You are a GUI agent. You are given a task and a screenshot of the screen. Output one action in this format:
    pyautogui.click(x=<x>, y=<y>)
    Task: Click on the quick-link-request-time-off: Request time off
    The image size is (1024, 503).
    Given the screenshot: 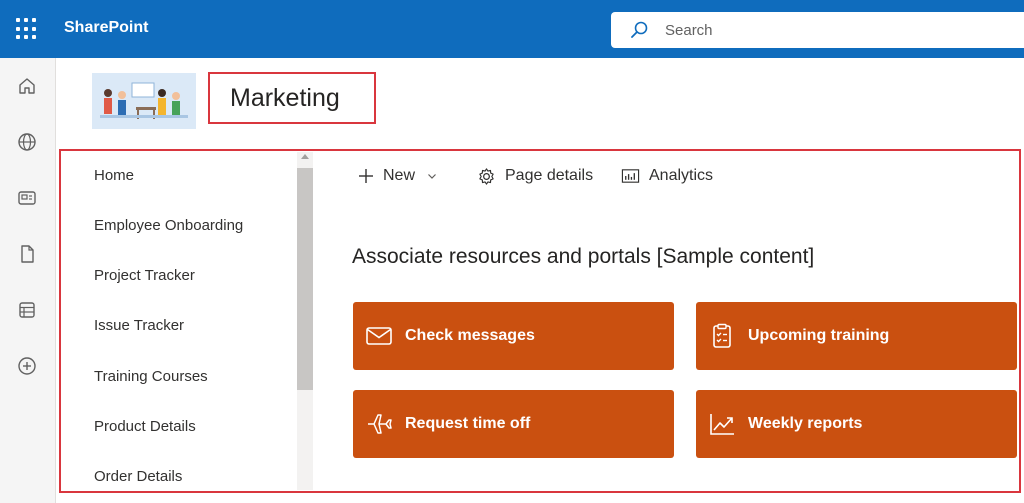 What is the action you would take?
    pyautogui.click(x=513, y=424)
    